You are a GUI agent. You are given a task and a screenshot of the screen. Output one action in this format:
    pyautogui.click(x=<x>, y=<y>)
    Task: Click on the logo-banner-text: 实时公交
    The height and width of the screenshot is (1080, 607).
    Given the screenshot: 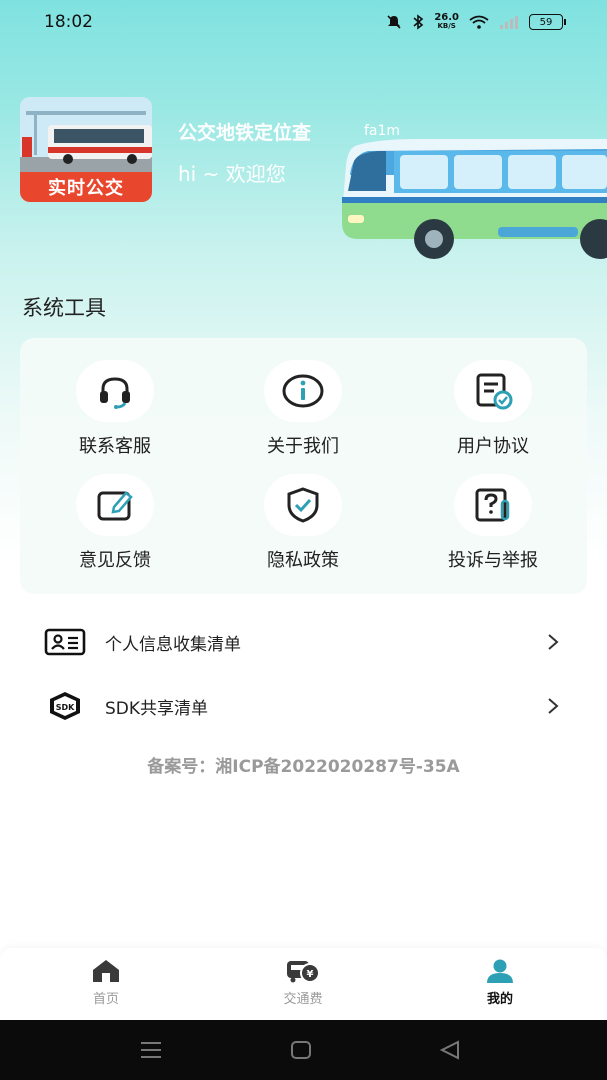 What is the action you would take?
    pyautogui.click(x=86, y=187)
    